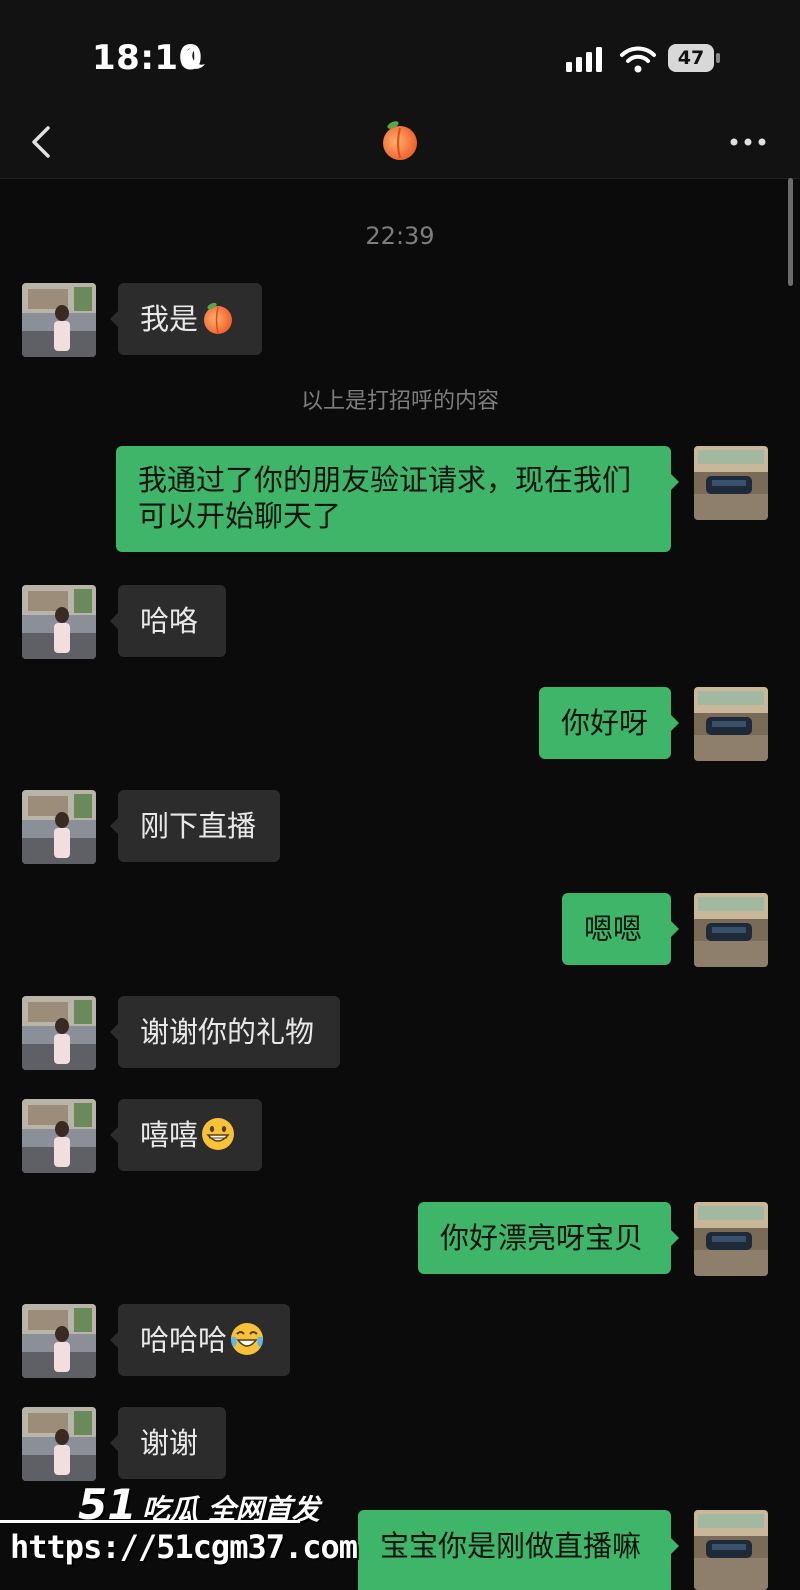 The height and width of the screenshot is (1590, 800). I want to click on message-bubble-outgoing: 我通过了你的朋友验证请求，现在我们 可以开始聊天了, so click(397, 499).